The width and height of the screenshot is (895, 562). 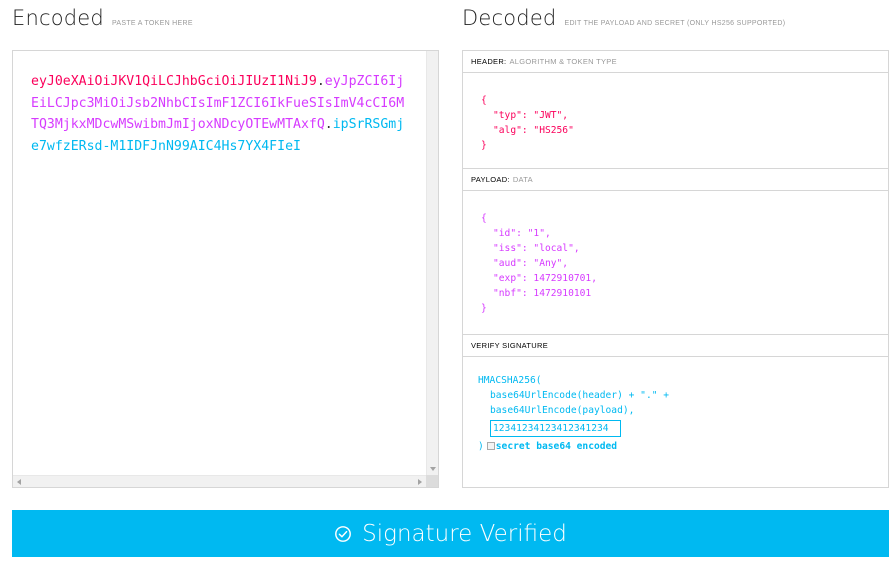 I want to click on code-line: "aud": "Any",, so click(x=531, y=263).